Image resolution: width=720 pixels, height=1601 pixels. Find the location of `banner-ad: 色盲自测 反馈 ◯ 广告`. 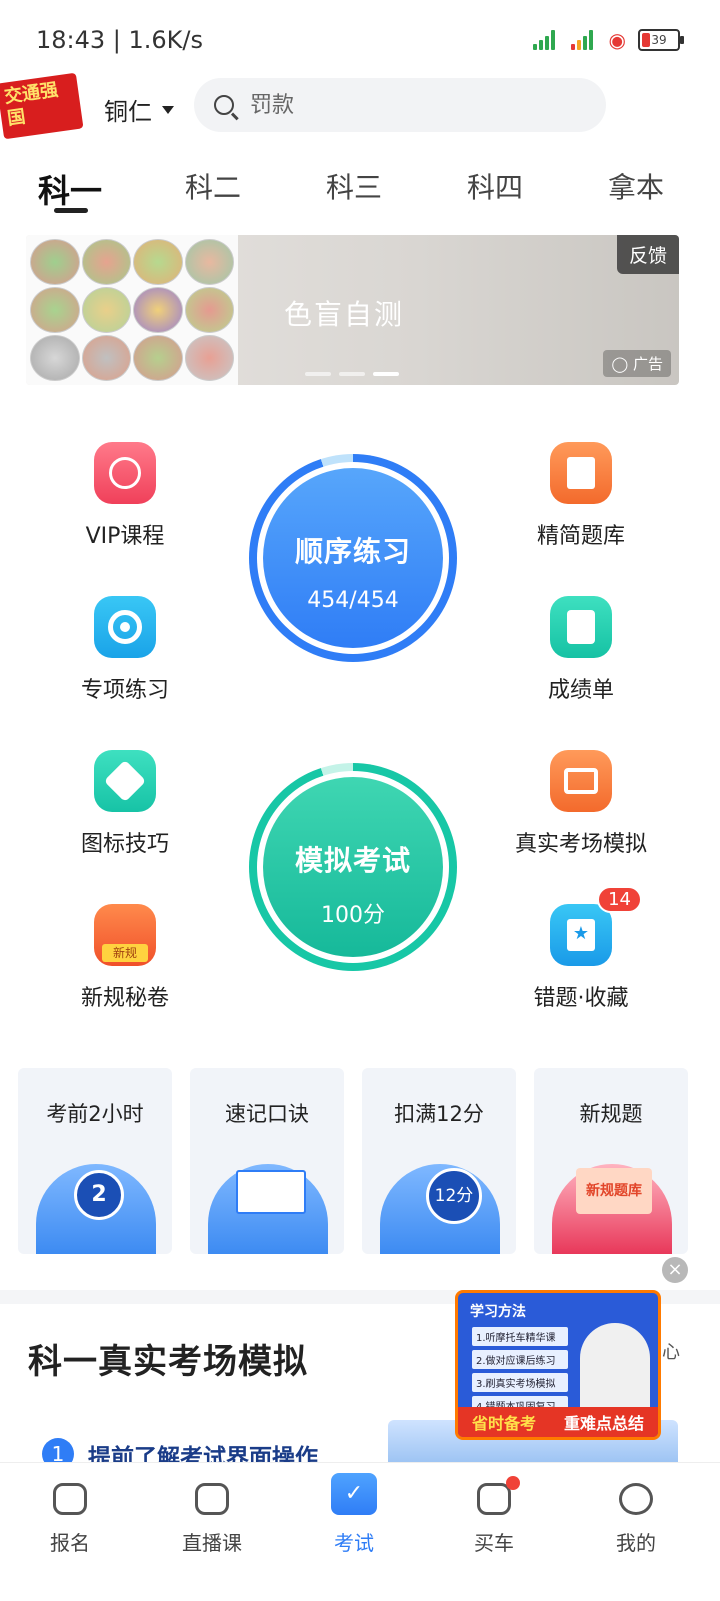

banner-ad: 色盲自测 反馈 ◯ 广告 is located at coordinates (352, 310).